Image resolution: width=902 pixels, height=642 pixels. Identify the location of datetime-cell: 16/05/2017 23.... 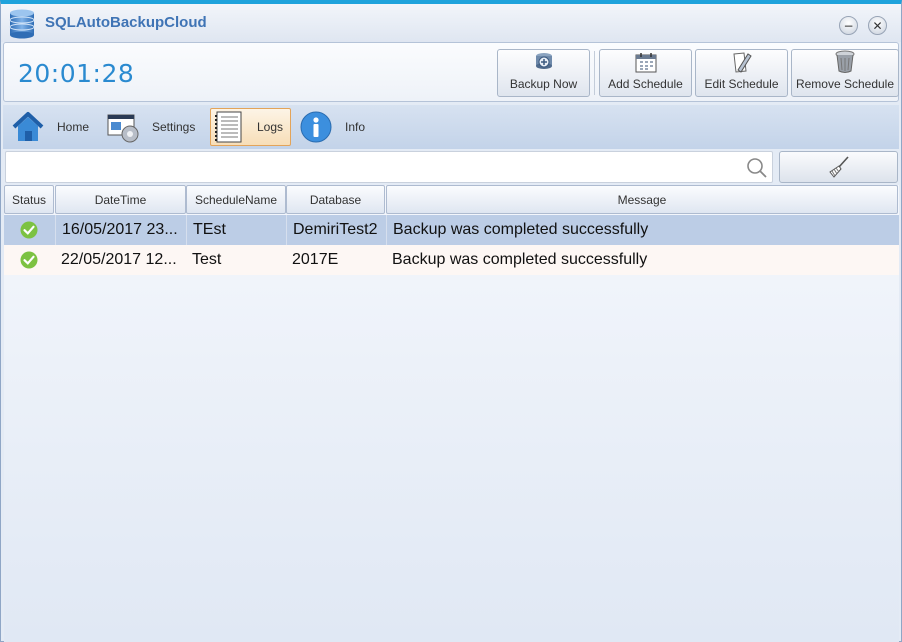
(120, 230).